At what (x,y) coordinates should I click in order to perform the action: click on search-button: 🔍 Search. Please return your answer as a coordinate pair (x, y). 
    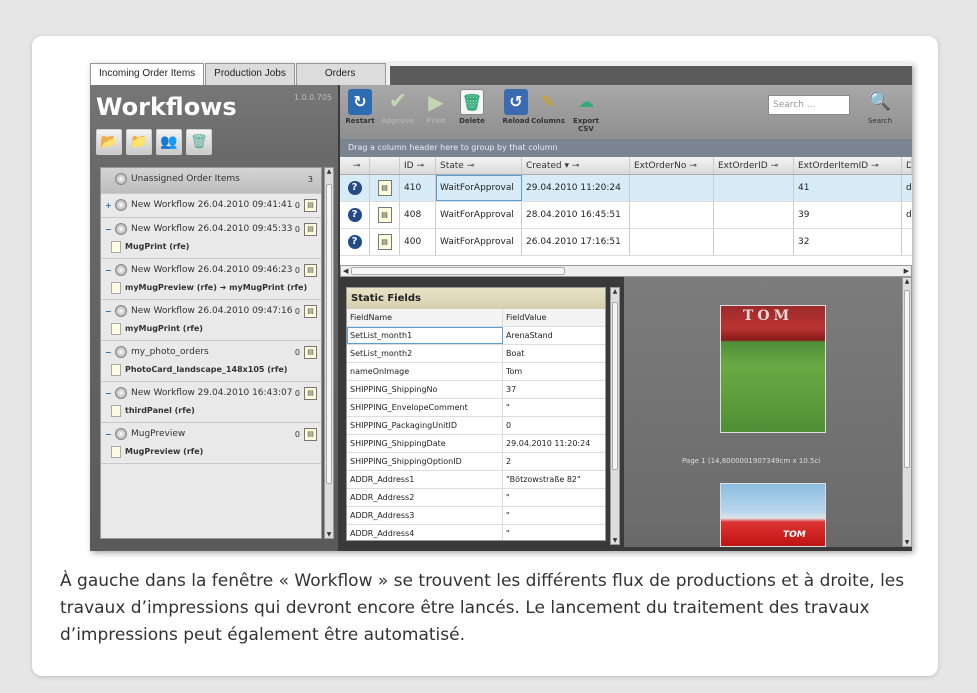
    Looking at the image, I should click on (880, 107).